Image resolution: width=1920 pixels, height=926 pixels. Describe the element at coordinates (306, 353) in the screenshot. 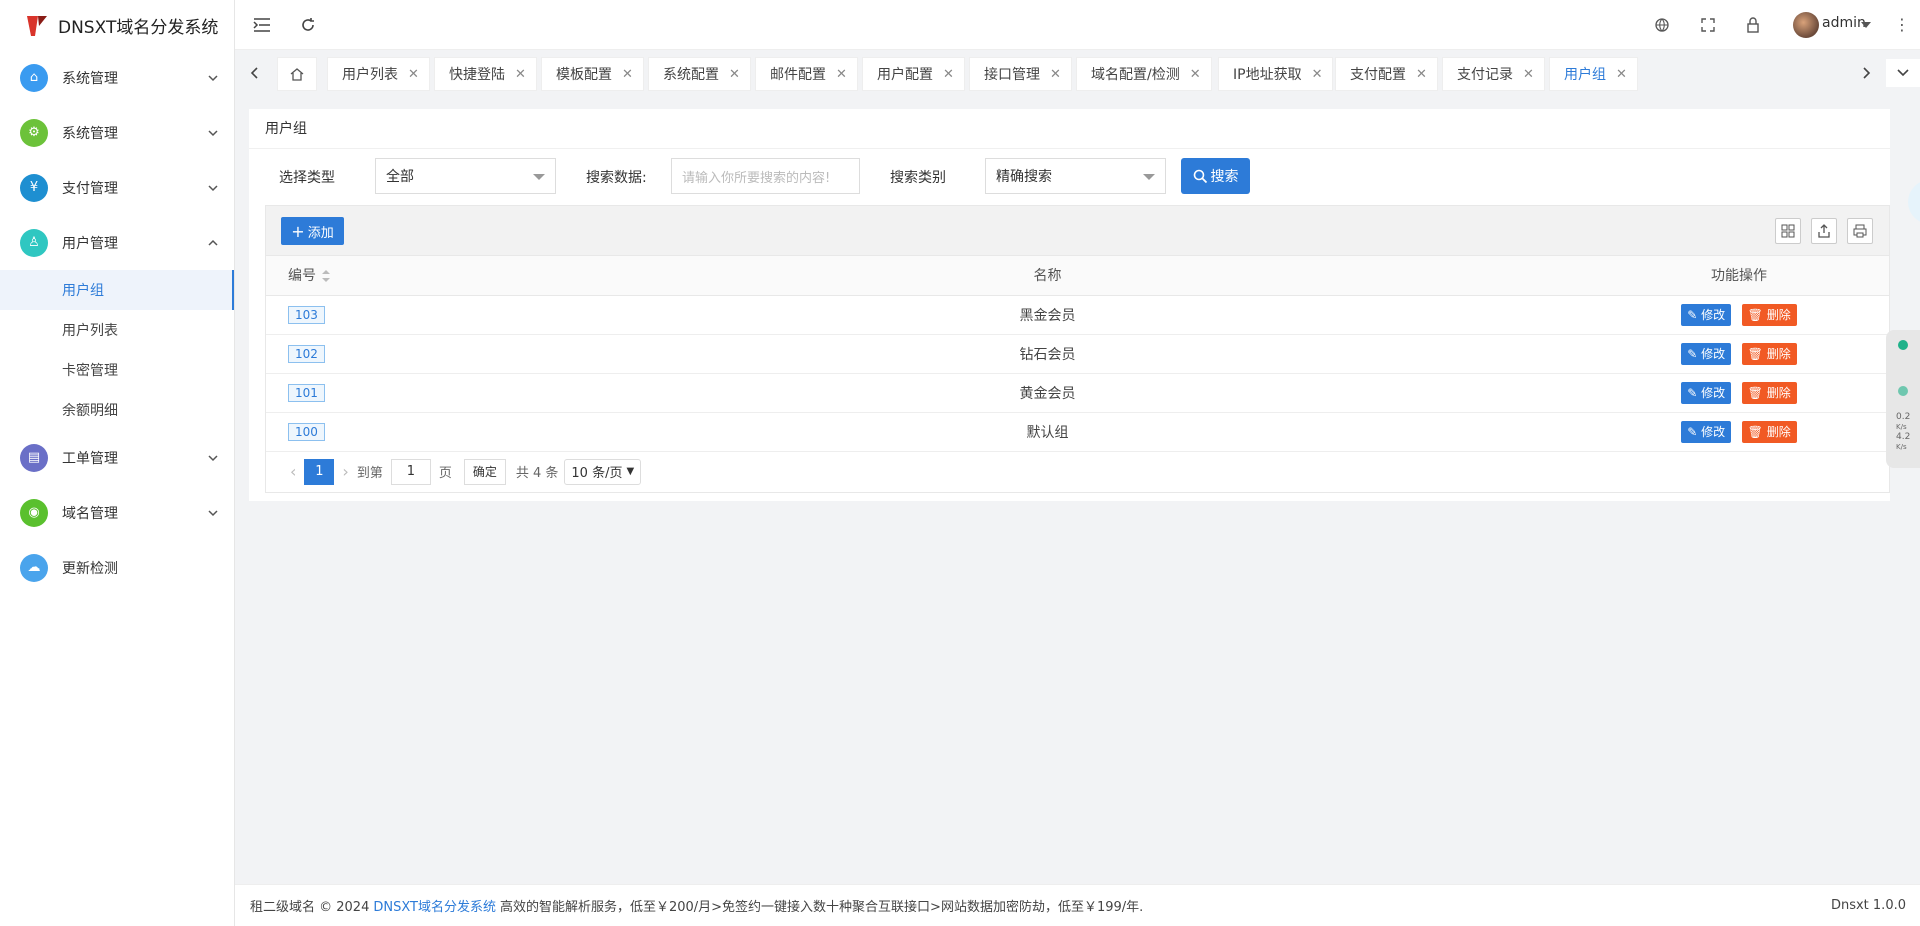

I see `id-tag: 102` at that location.